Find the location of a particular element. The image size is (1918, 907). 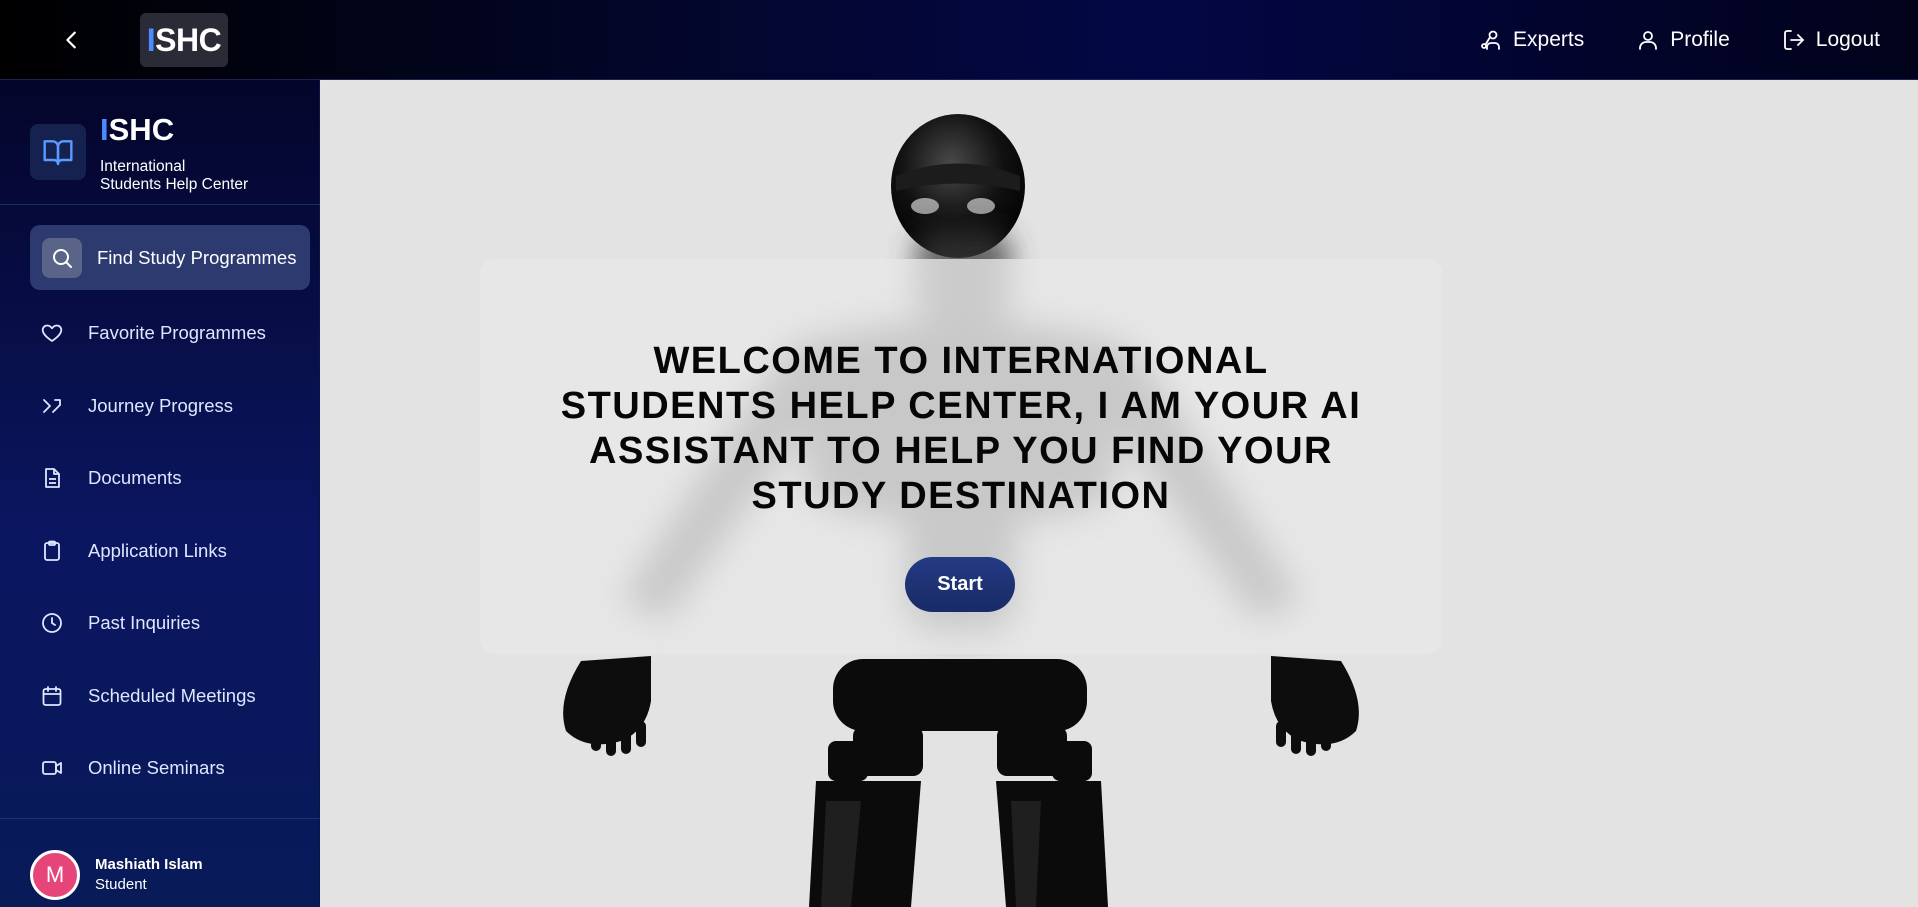

avatar: M is located at coordinates (55, 875).